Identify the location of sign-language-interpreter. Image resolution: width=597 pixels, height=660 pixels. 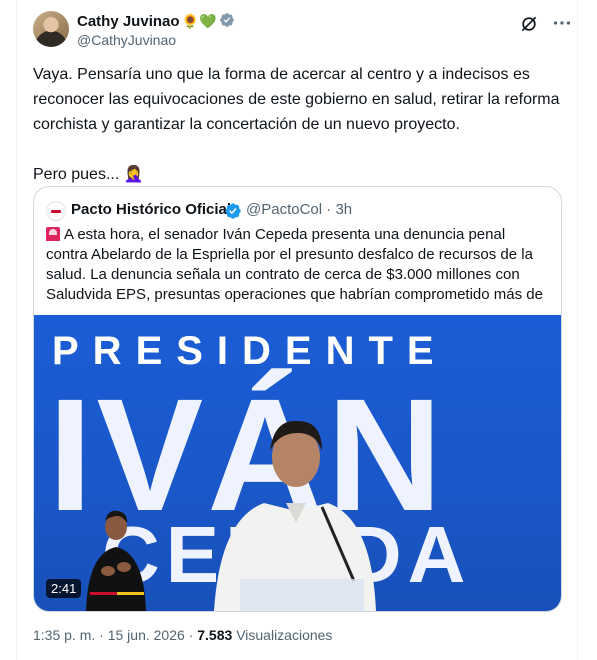
(116, 560).